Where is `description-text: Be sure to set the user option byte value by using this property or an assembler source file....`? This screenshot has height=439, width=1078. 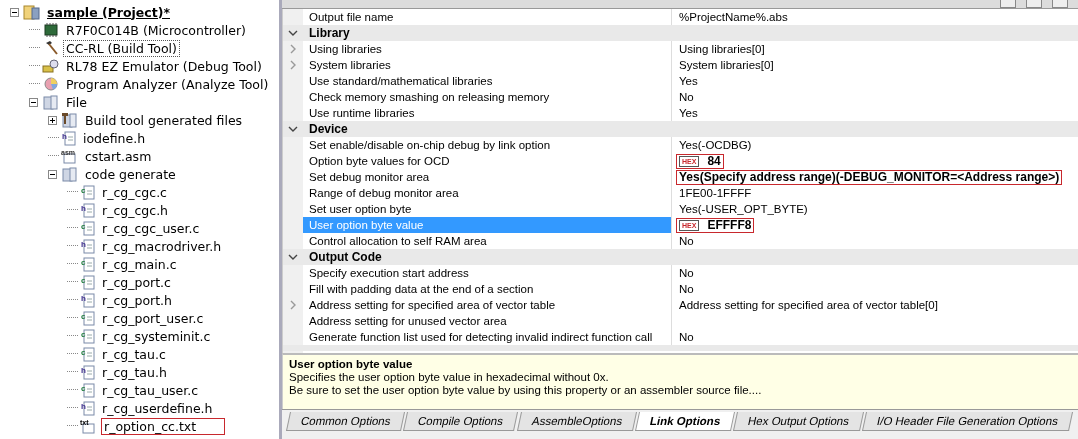
description-text: Be sure to set the user option byte value by using this property or an assembler source file.... is located at coordinates (526, 390).